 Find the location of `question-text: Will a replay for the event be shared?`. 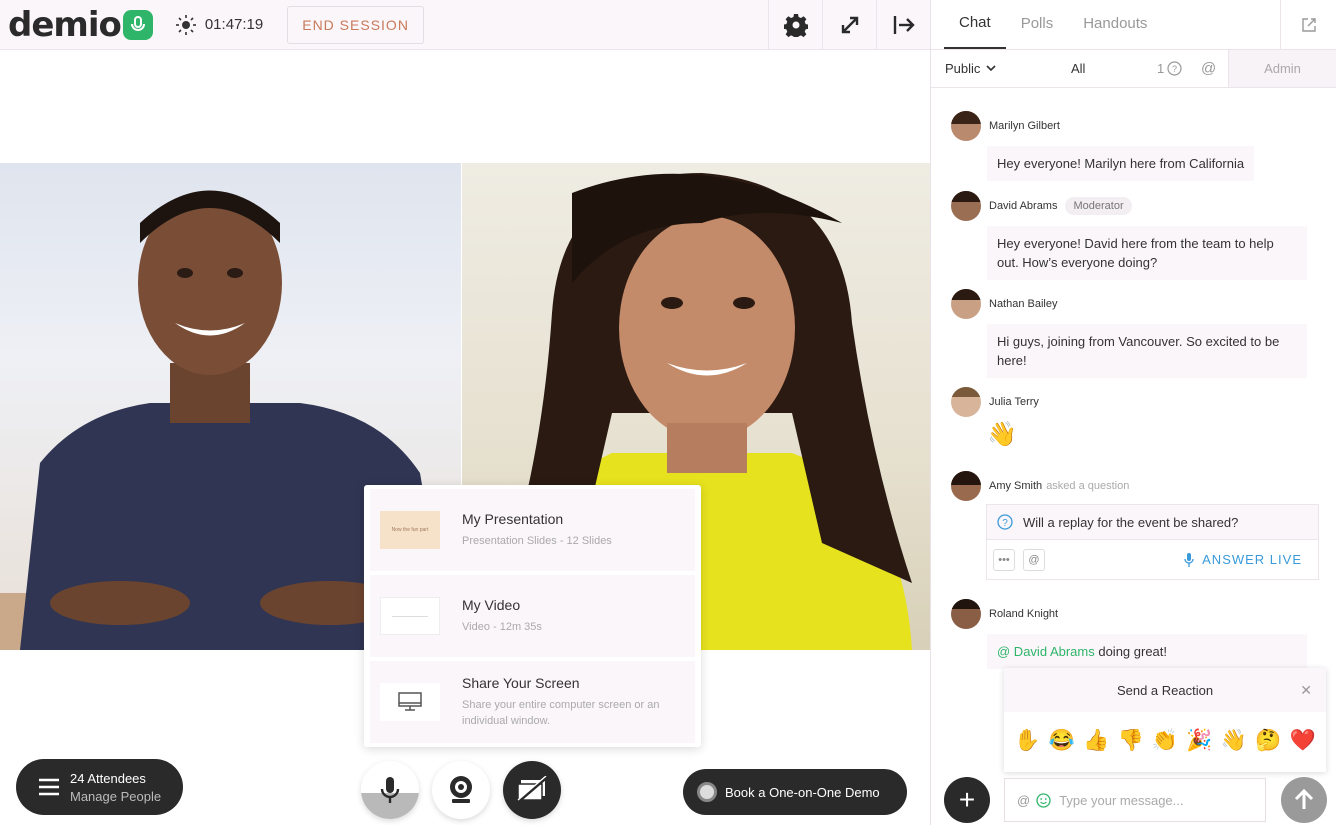

question-text: Will a replay for the event be shared? is located at coordinates (1131, 522).